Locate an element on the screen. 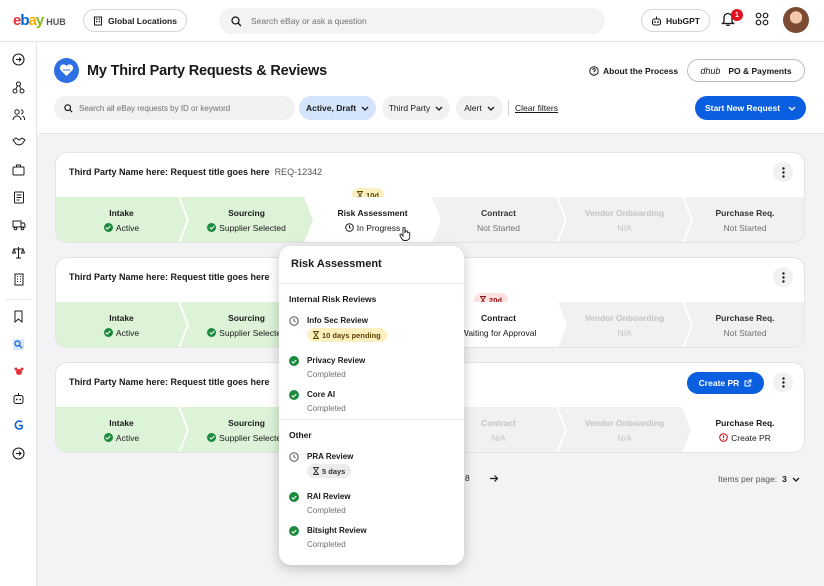  mascot-icon is located at coordinates (18, 371).